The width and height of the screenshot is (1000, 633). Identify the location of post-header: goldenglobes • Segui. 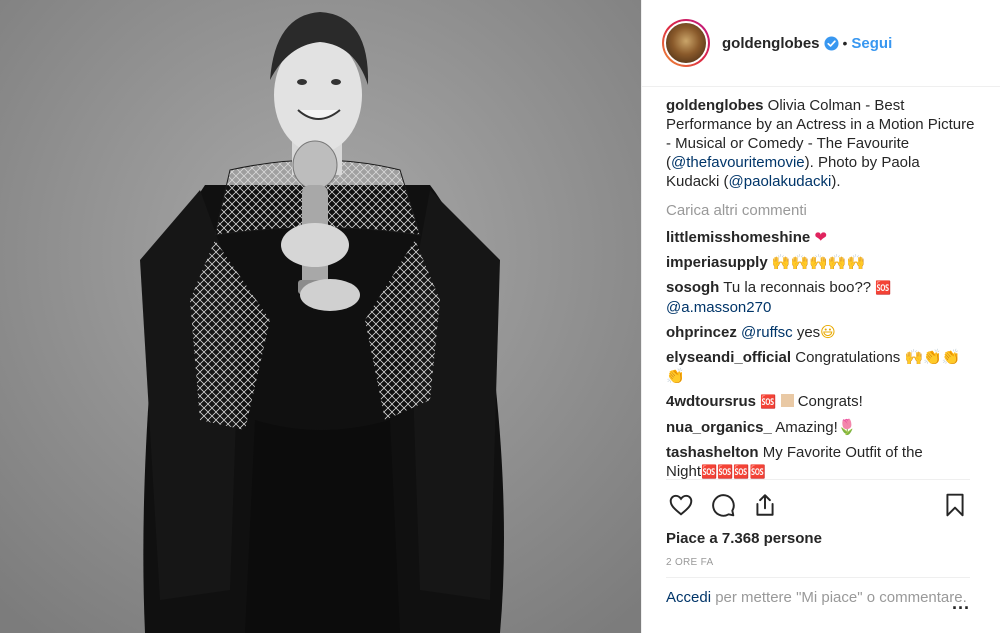
(821, 43).